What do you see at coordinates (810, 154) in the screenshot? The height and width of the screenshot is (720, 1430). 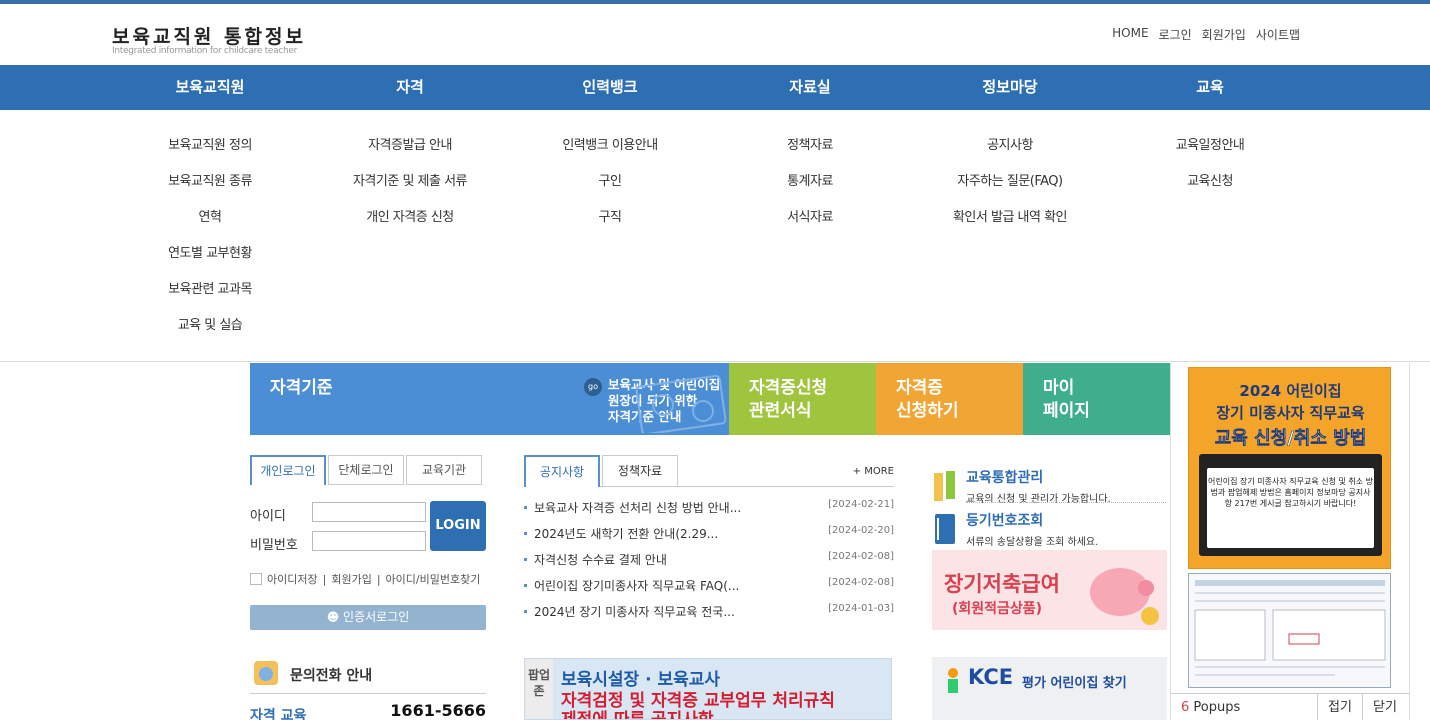 I see `submenu-item: 정책자료` at bounding box center [810, 154].